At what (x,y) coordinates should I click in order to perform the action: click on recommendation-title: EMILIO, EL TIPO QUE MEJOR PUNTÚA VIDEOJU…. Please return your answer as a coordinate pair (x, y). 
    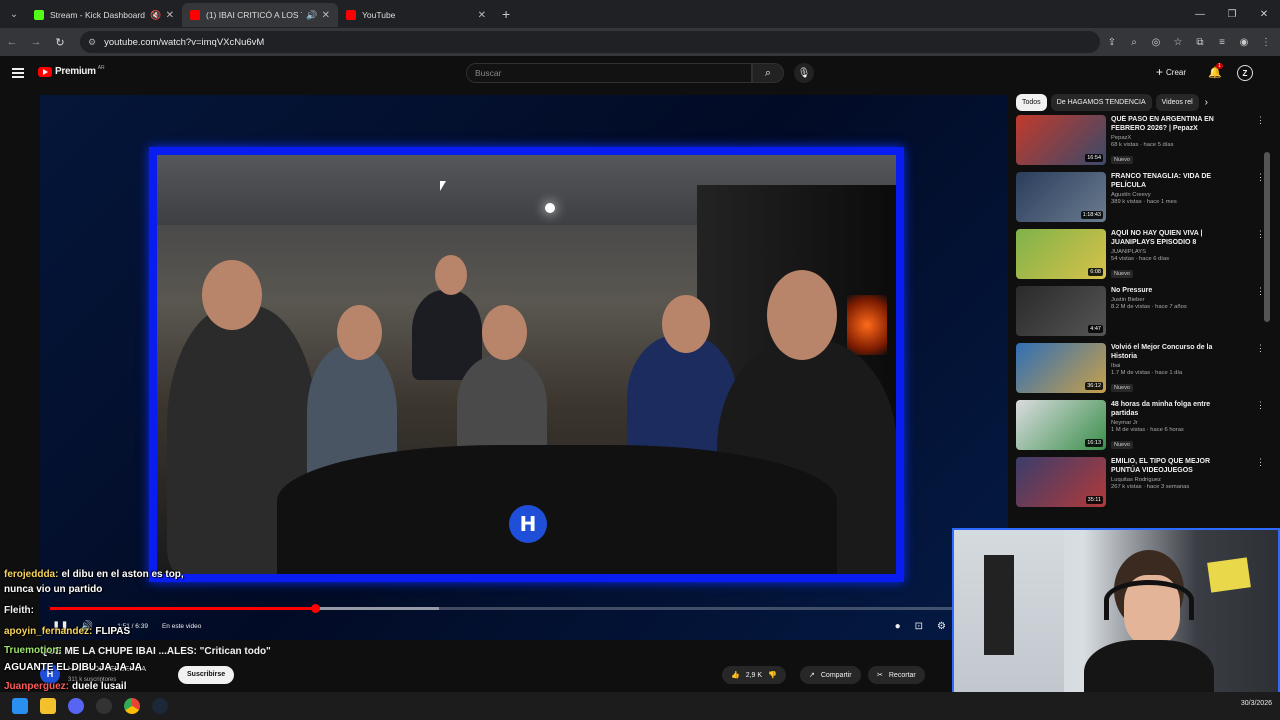
    Looking at the image, I should click on (1173, 466).